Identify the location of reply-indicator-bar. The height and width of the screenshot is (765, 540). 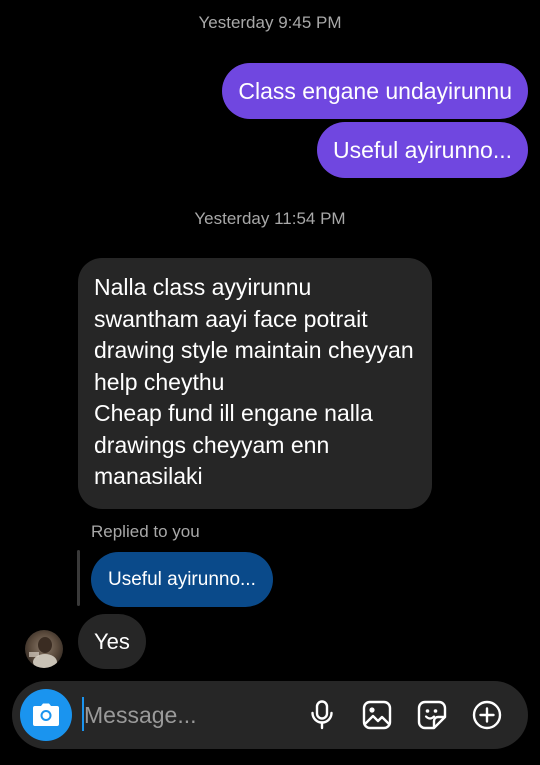
(78, 578).